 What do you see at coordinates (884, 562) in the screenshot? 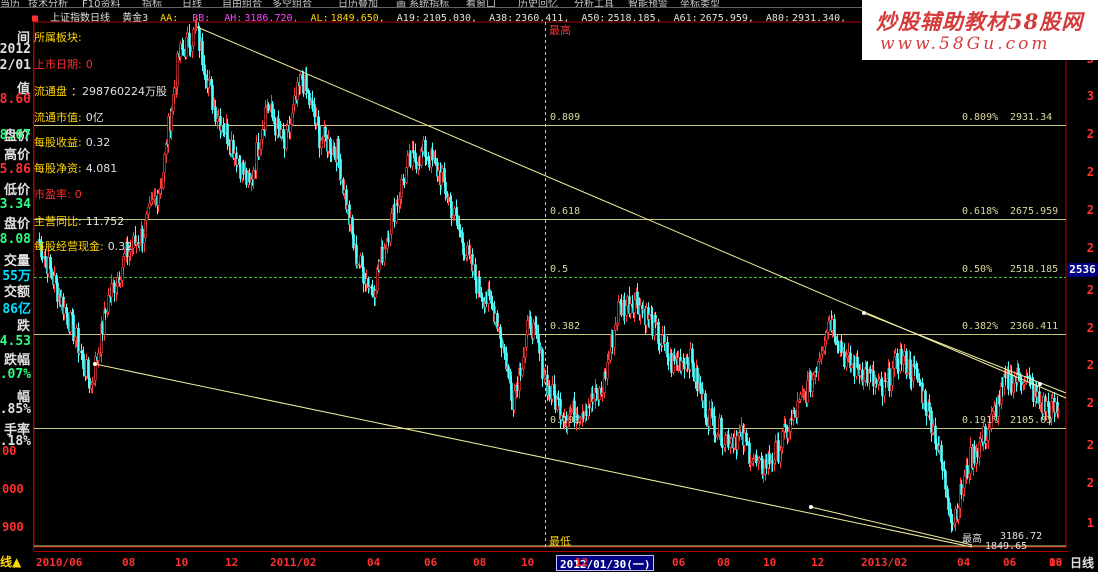
I see `x-axis-label: 2013/02` at bounding box center [884, 562].